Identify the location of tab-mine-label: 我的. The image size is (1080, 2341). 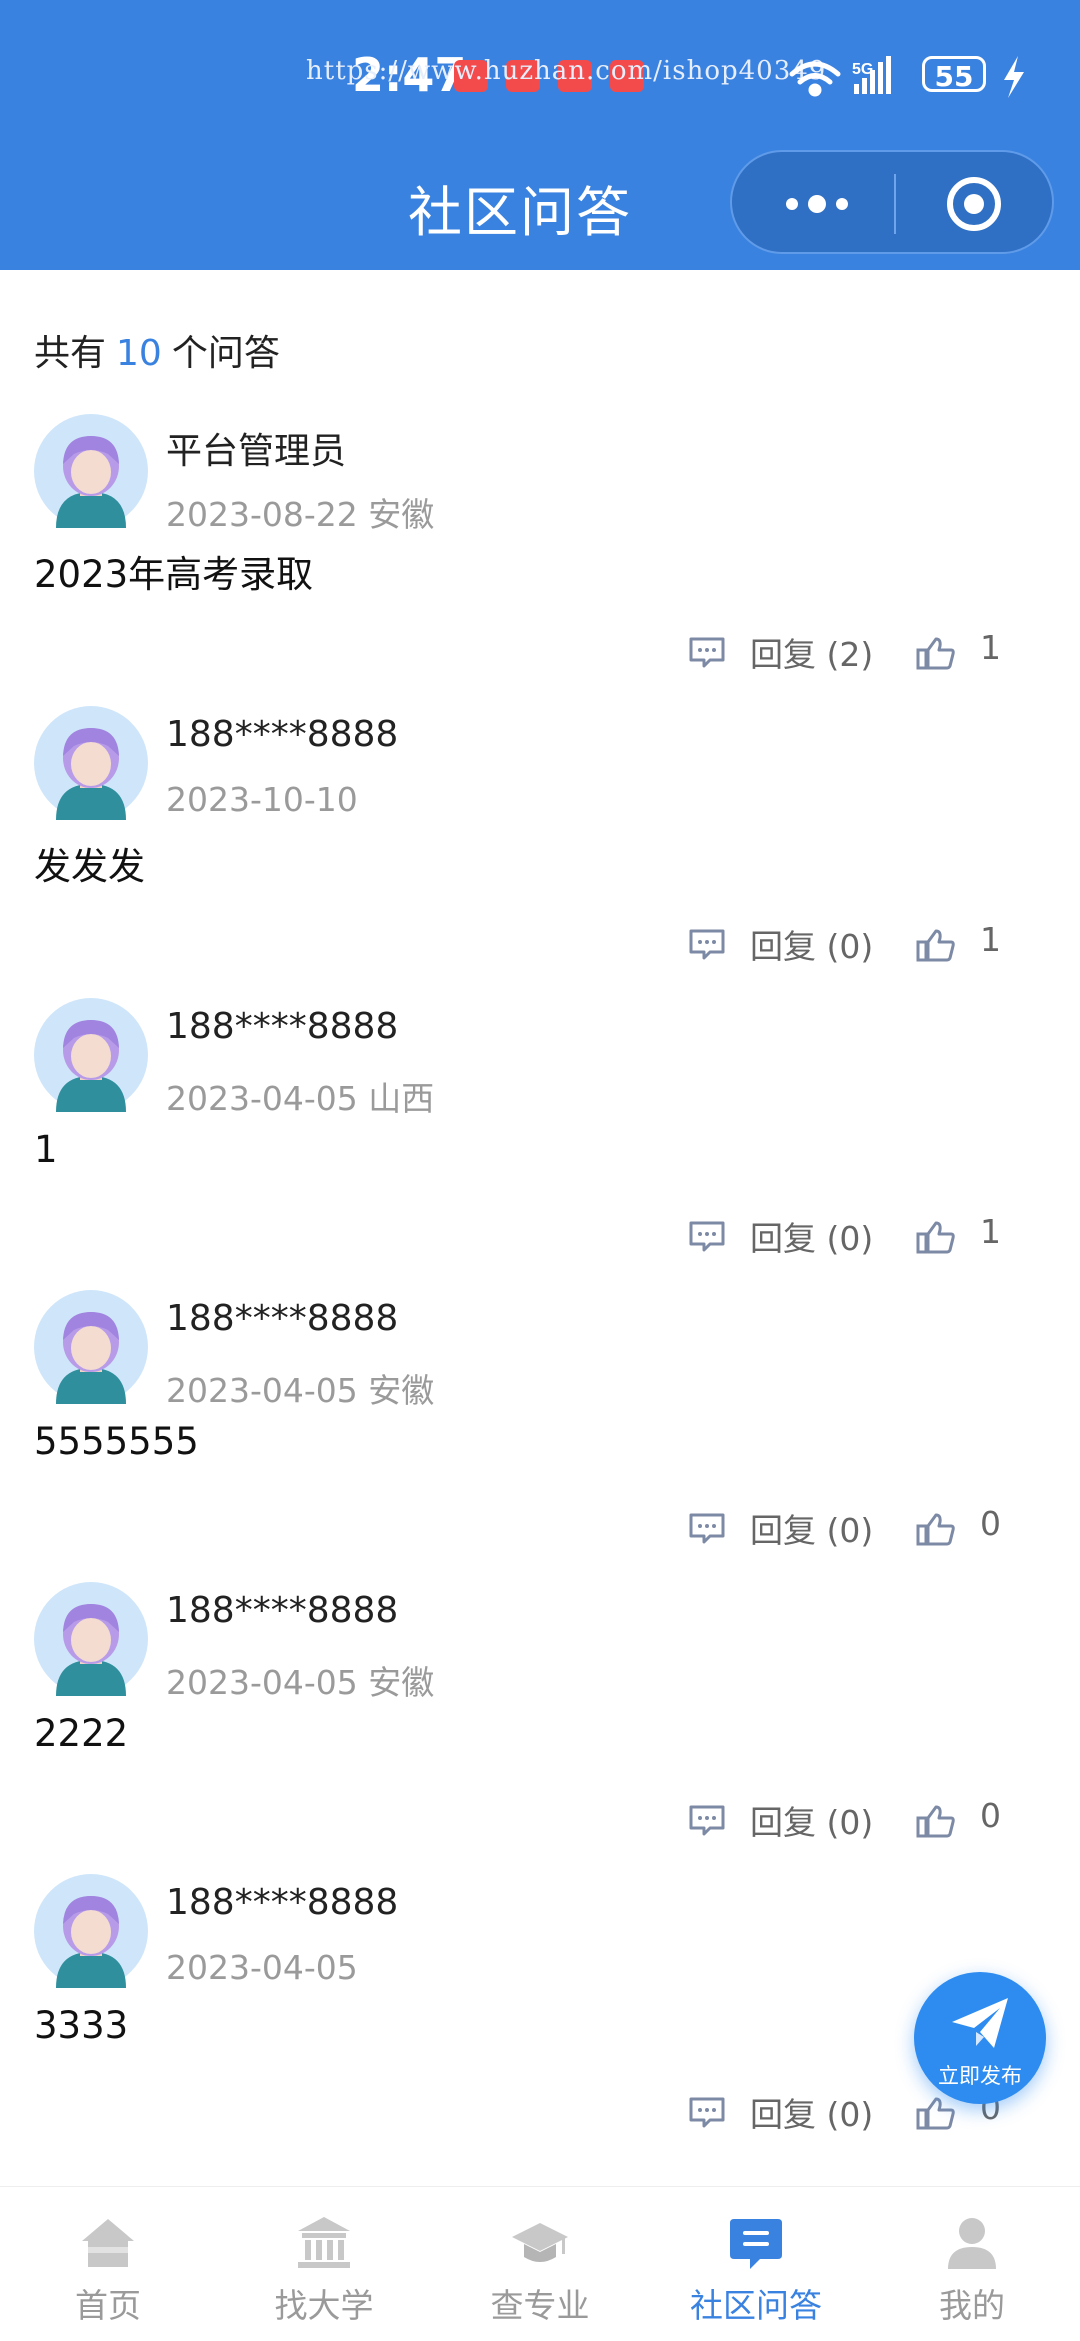
(972, 2305).